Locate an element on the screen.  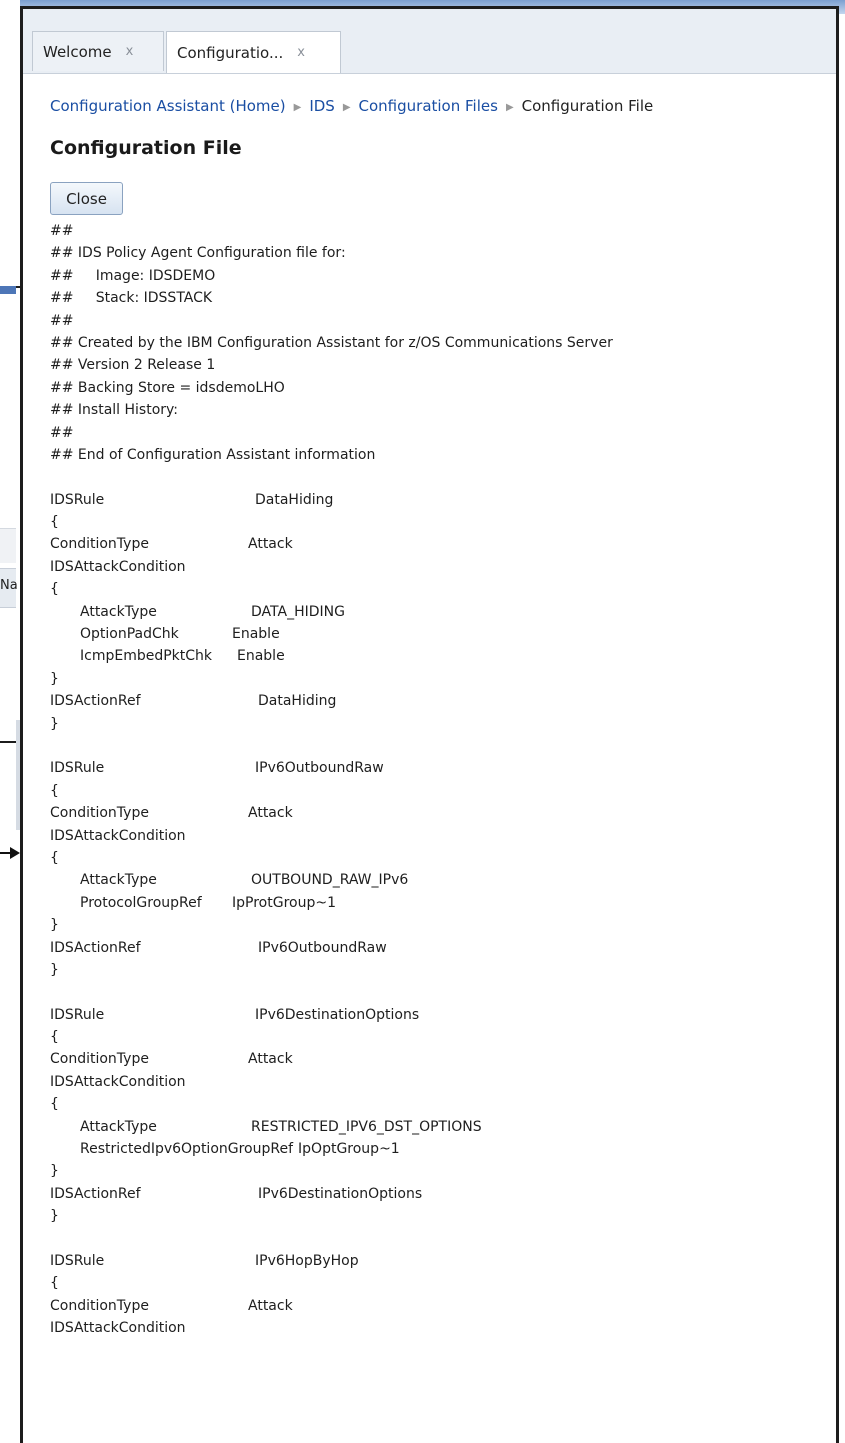
breadcrumb-link-configuration-files: Configuration Files is located at coordinates (428, 106).